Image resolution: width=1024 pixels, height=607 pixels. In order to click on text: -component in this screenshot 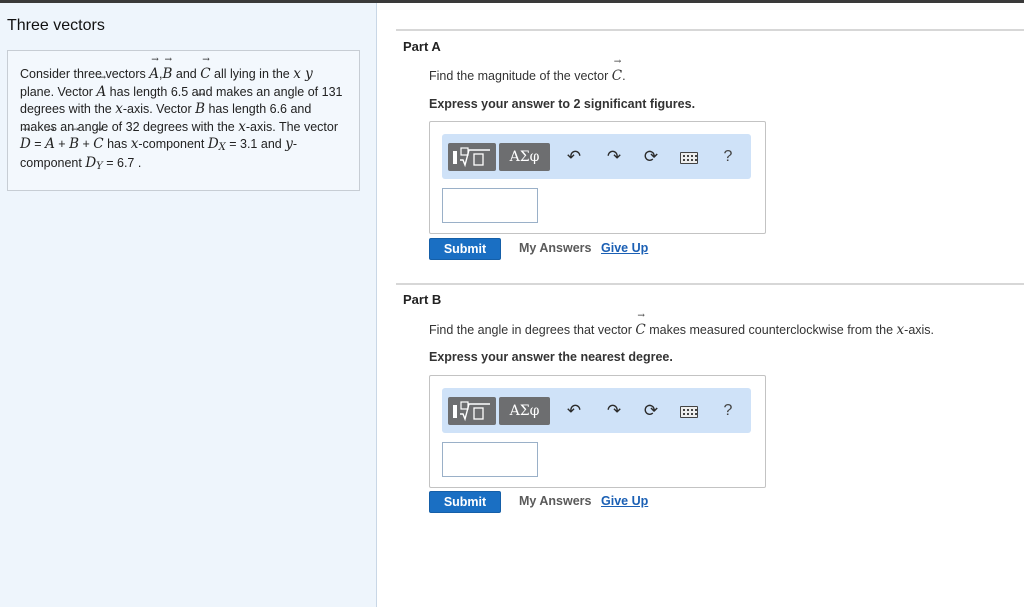, I will do `click(173, 144)`.